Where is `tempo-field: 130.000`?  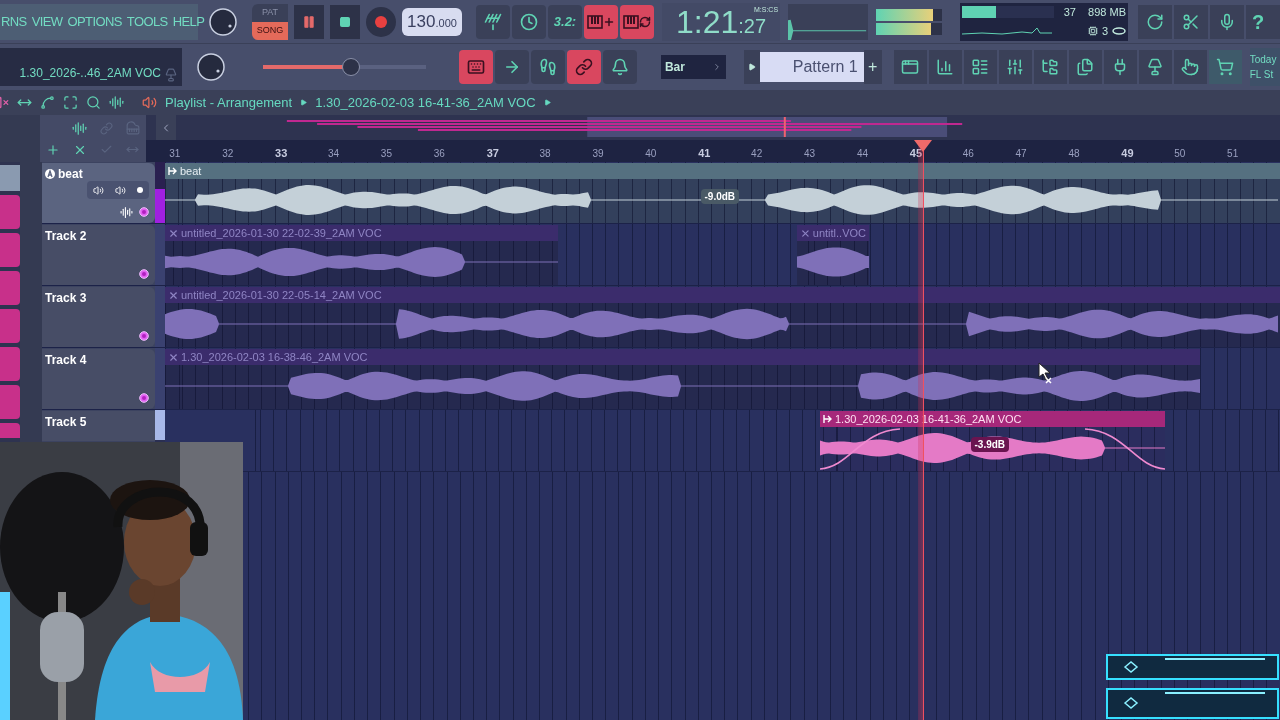 tempo-field: 130.000 is located at coordinates (432, 21).